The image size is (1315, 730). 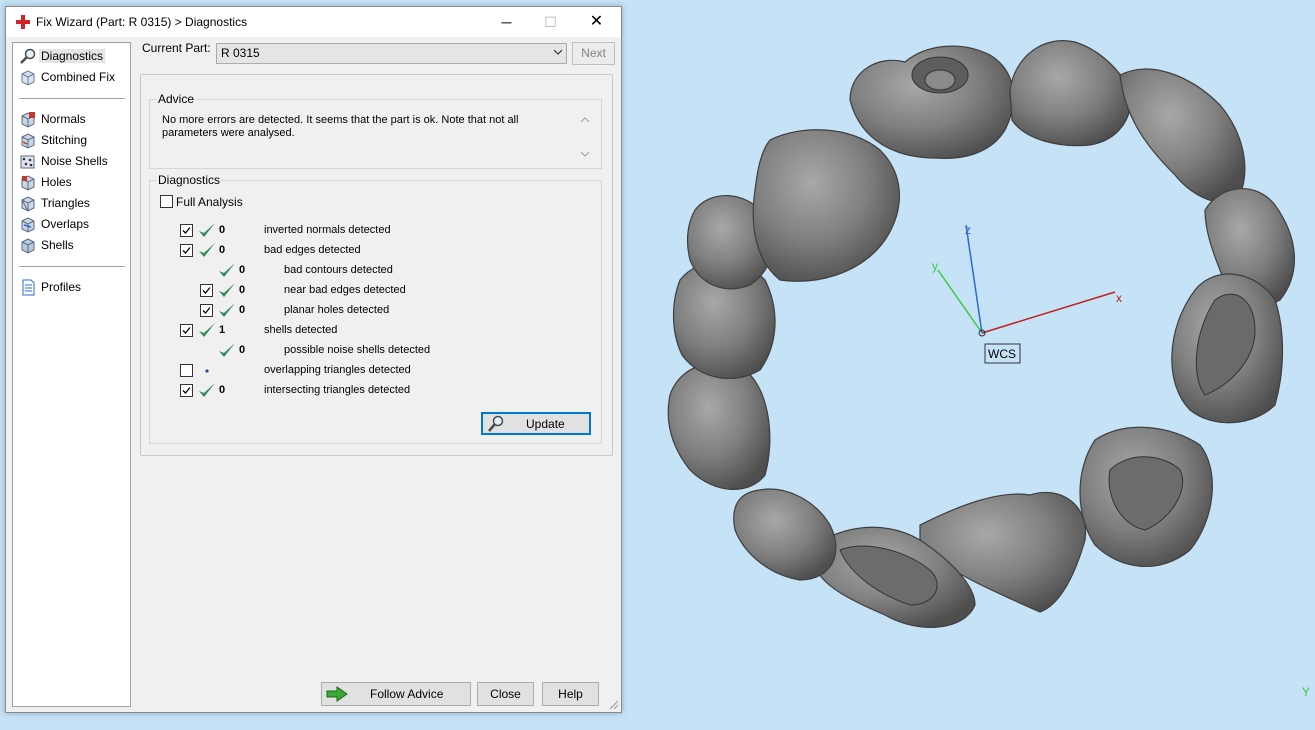 What do you see at coordinates (505, 694) in the screenshot?
I see `close-button: Close` at bounding box center [505, 694].